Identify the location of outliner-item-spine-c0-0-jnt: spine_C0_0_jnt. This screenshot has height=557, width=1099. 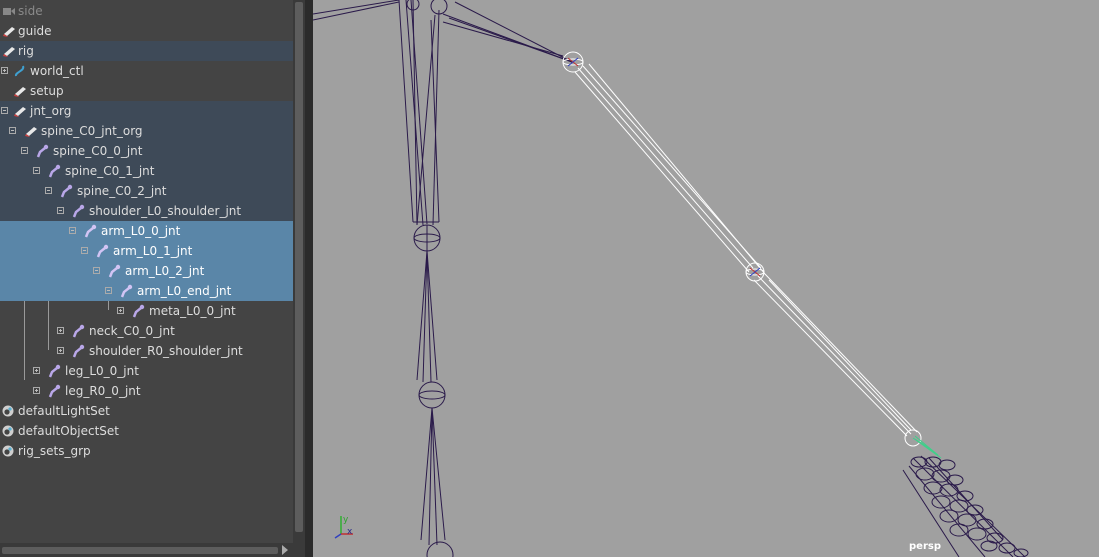
(146, 151).